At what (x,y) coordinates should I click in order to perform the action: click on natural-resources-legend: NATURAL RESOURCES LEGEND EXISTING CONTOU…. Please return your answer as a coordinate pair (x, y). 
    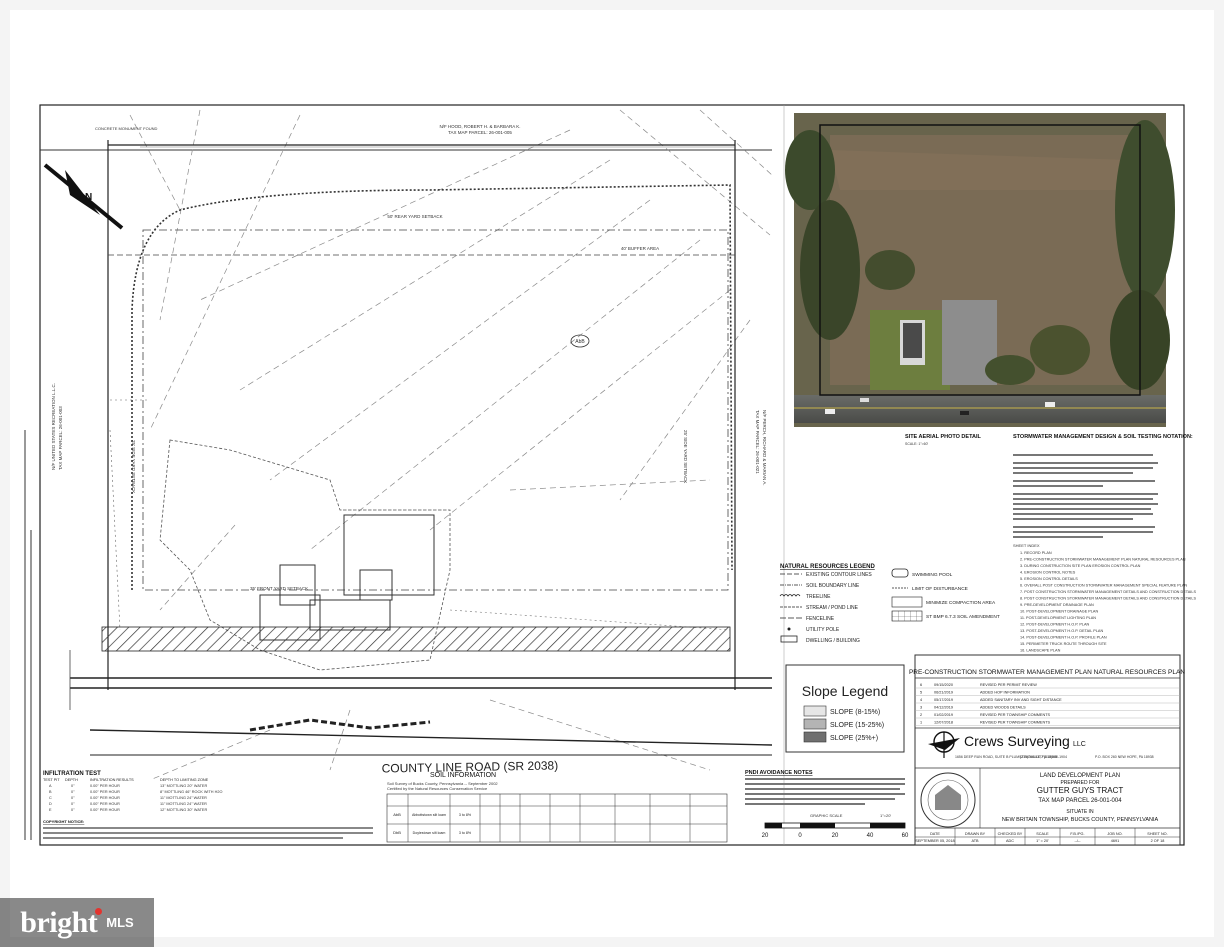
    Looking at the image, I should click on (889, 604).